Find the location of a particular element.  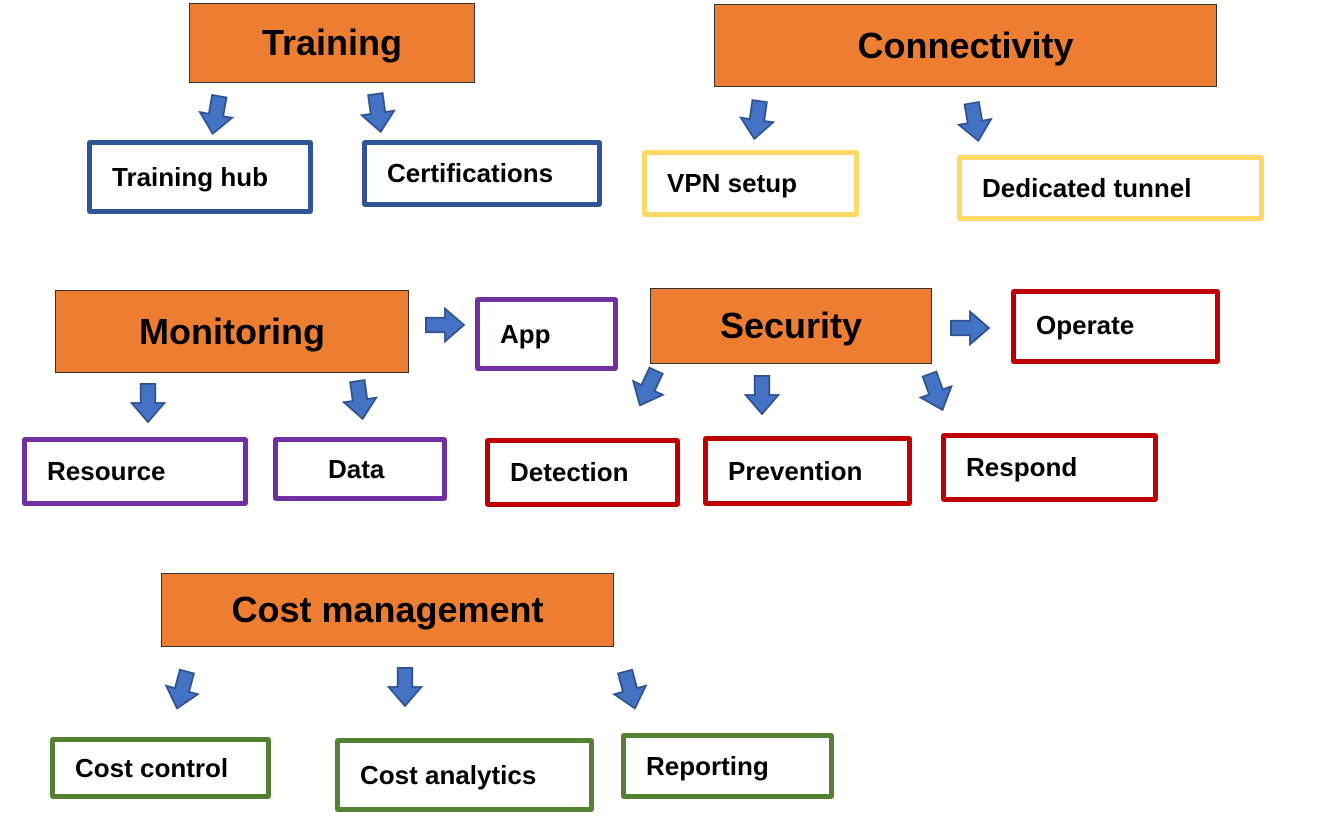

connectivity-header: Connectivity is located at coordinates (965, 45).